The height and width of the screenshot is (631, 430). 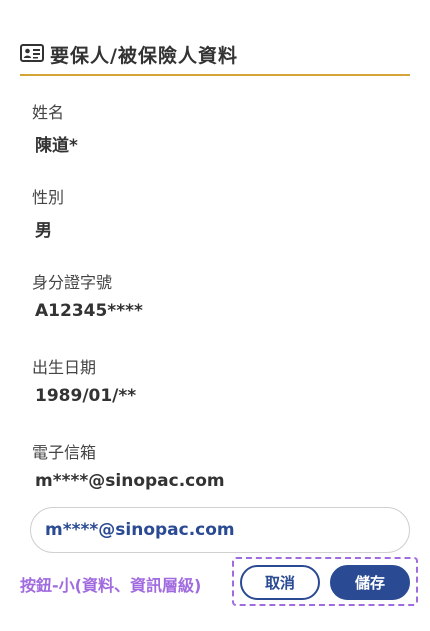 I want to click on email-label: 電子信箱, so click(x=64, y=452).